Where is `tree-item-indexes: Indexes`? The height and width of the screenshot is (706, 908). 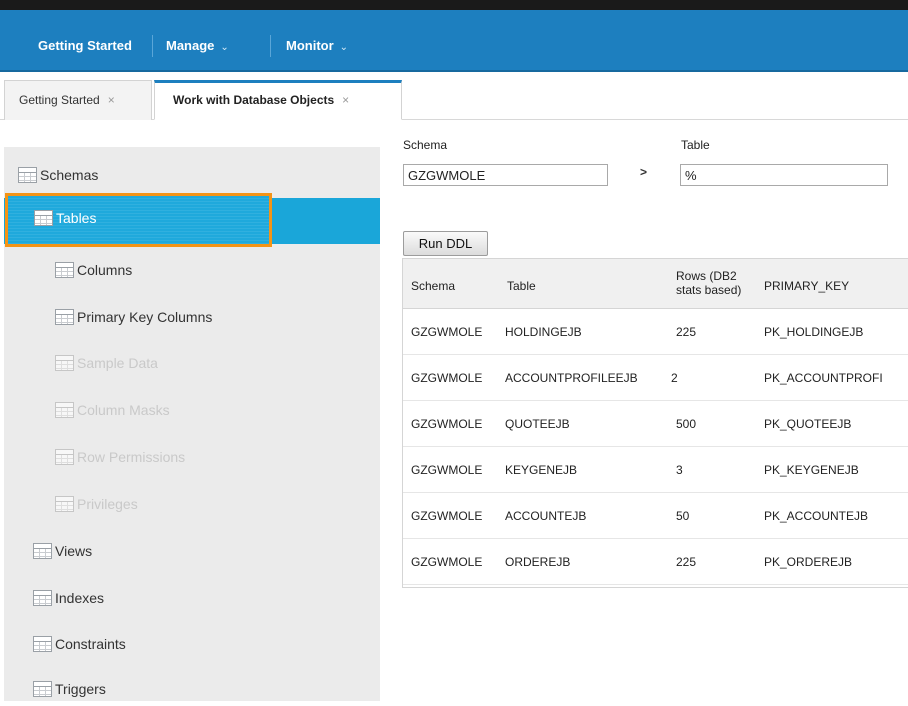 tree-item-indexes: Indexes is located at coordinates (68, 598).